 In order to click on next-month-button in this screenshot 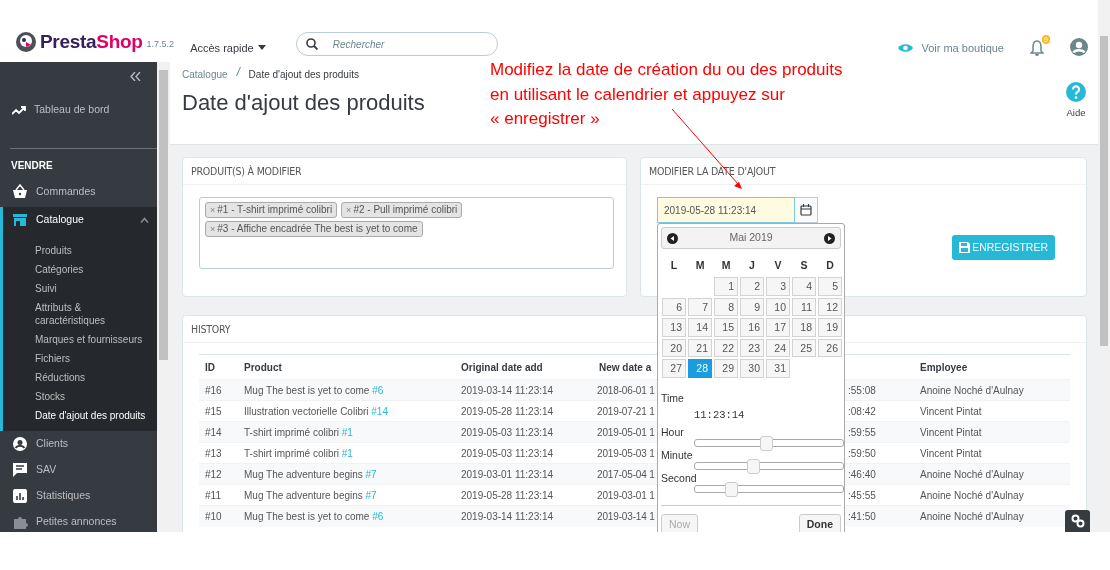, I will do `click(829, 238)`.